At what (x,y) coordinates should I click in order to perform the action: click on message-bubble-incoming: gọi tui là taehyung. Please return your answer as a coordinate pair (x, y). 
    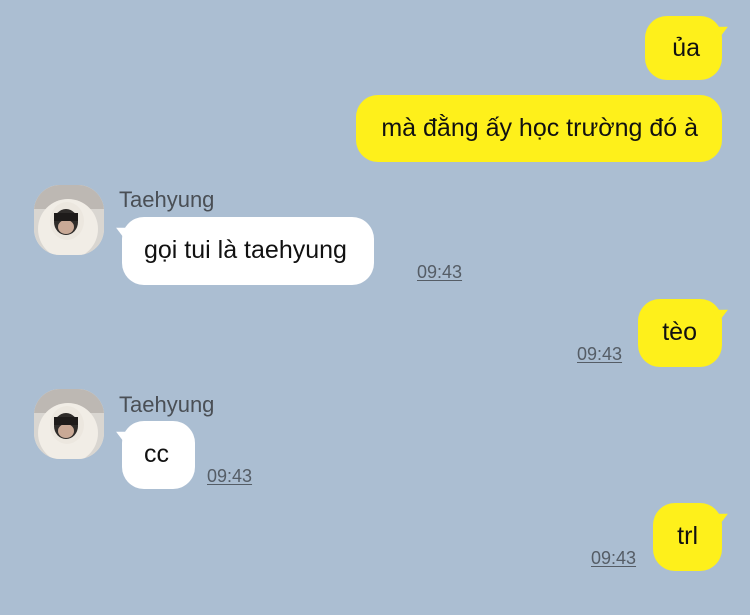
    Looking at the image, I should click on (248, 251).